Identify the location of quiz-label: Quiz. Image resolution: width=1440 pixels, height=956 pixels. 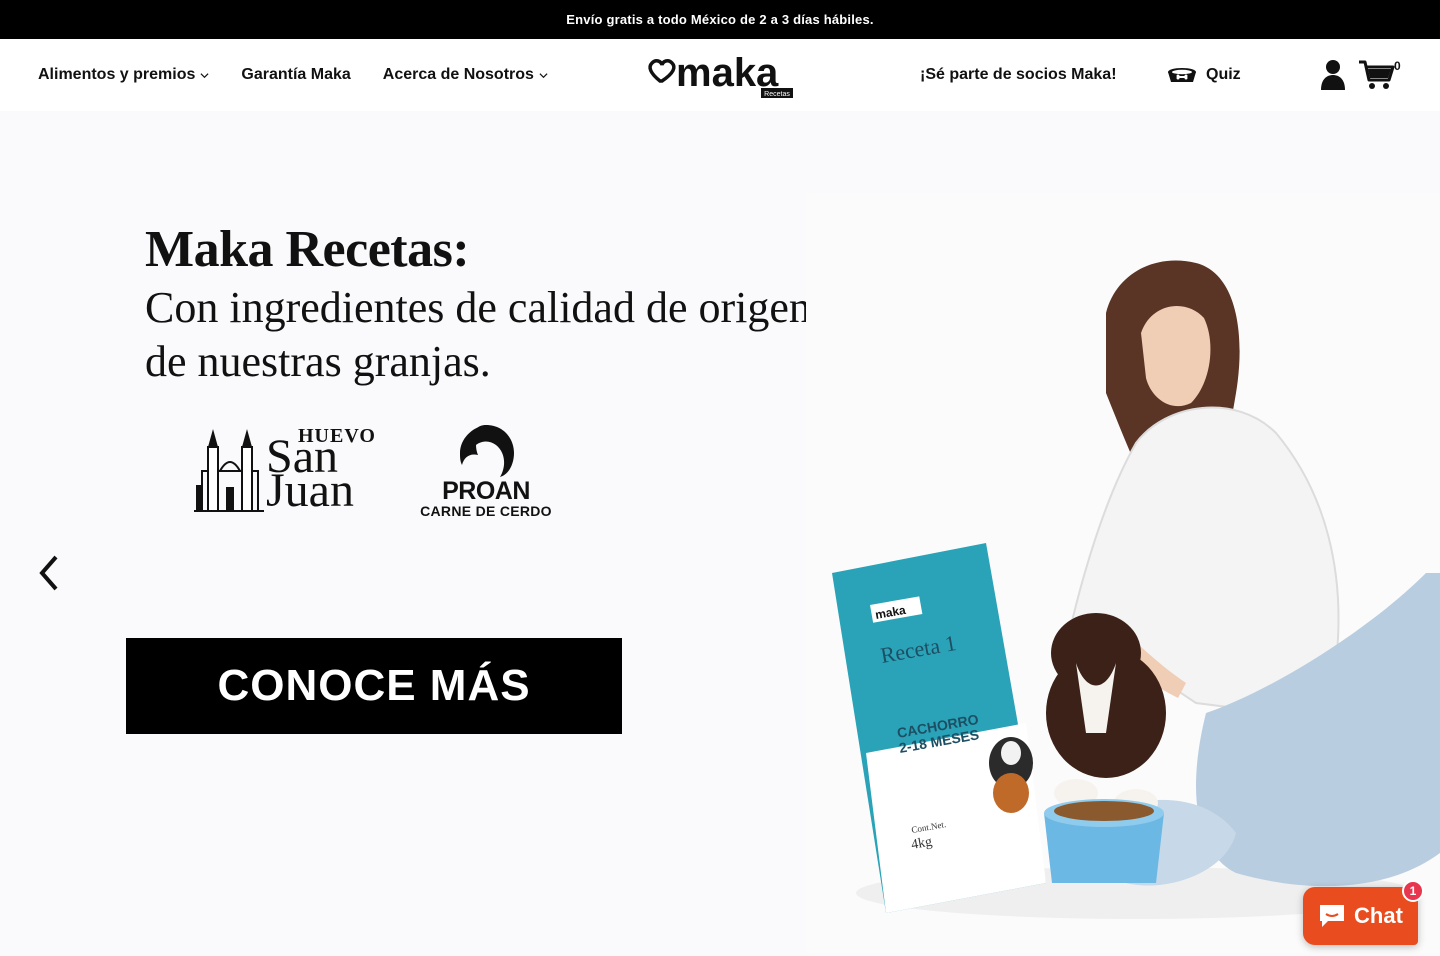
(1223, 74).